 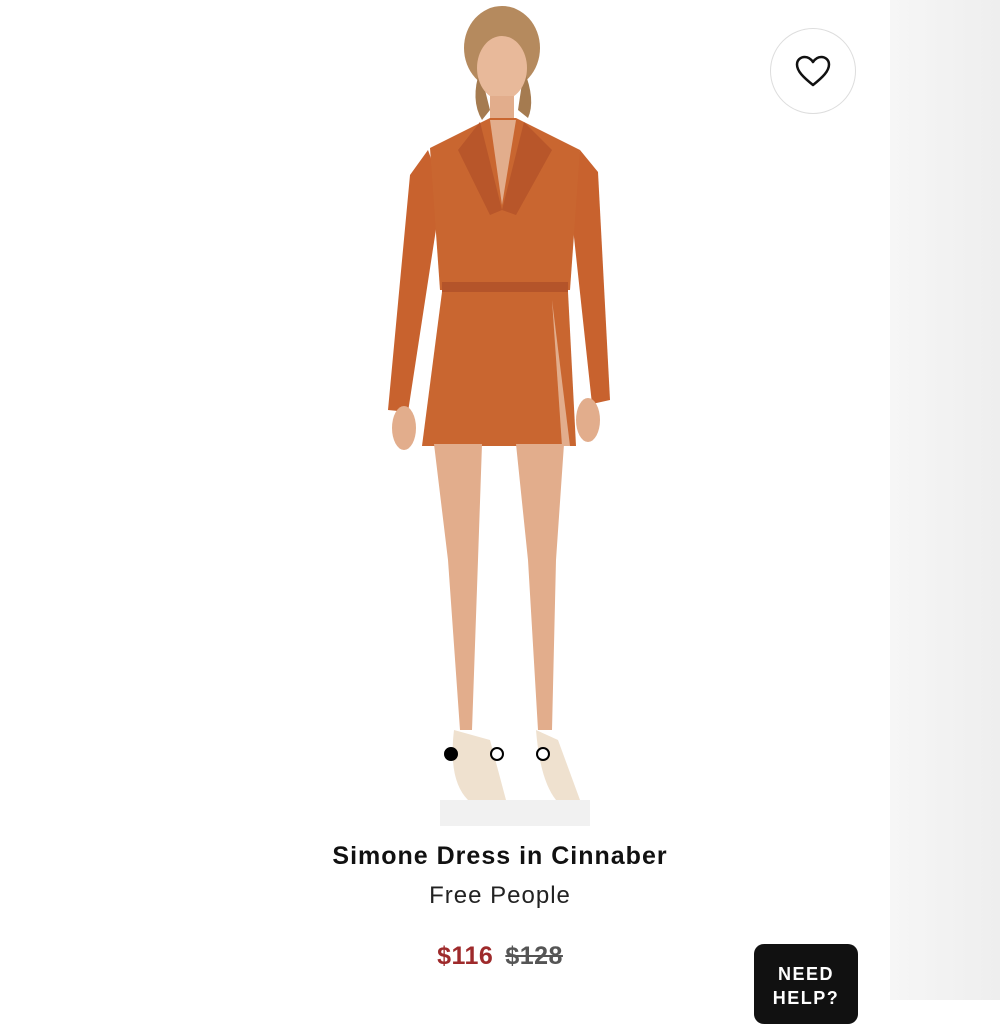 I want to click on product-title: Simone Dress in Cinnaber, so click(x=500, y=856).